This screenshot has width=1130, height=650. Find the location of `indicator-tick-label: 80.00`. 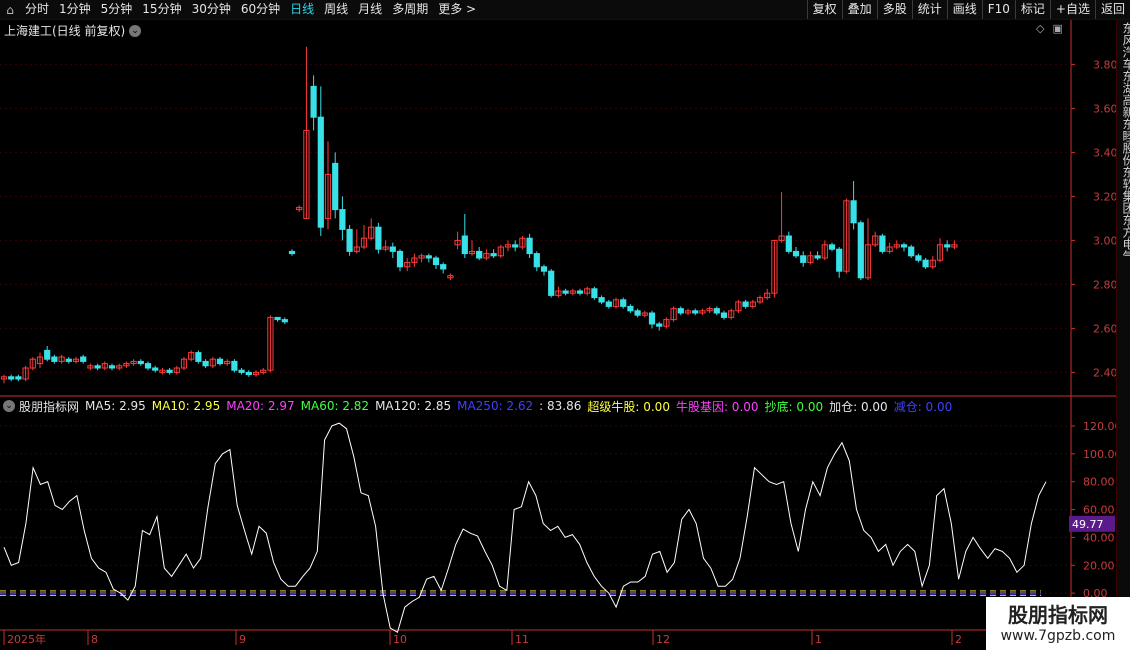

indicator-tick-label: 80.00 is located at coordinates (1099, 482).